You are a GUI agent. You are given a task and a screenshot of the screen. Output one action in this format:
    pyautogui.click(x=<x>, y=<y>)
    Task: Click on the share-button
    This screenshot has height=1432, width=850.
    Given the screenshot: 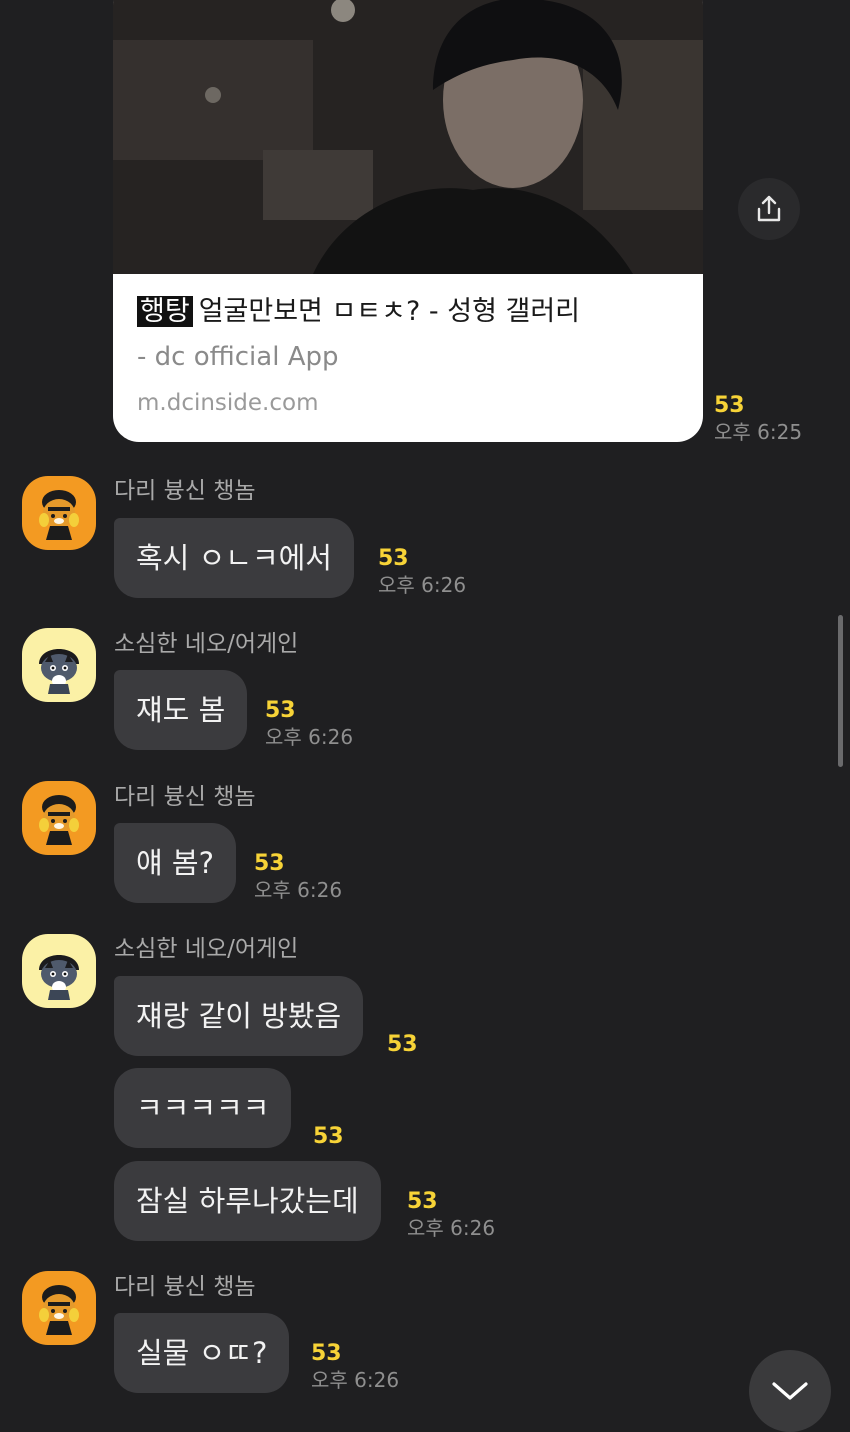 What is the action you would take?
    pyautogui.click(x=769, y=209)
    